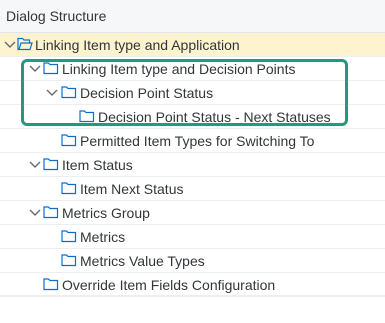  I want to click on tree-item-label: Override Item Fields Configuration, so click(169, 285).